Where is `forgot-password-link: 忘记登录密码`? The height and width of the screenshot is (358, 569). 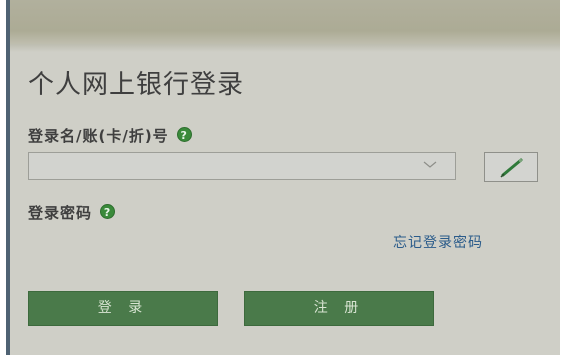
forgot-password-link: 忘记登录密码 is located at coordinates (438, 243).